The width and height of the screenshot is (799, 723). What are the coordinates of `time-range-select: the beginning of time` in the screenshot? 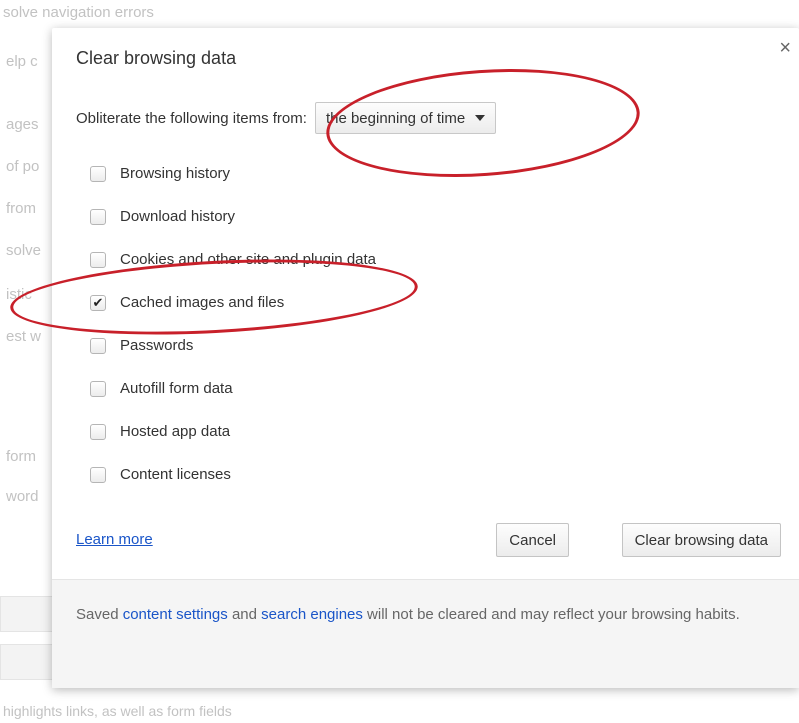 It's located at (405, 118).